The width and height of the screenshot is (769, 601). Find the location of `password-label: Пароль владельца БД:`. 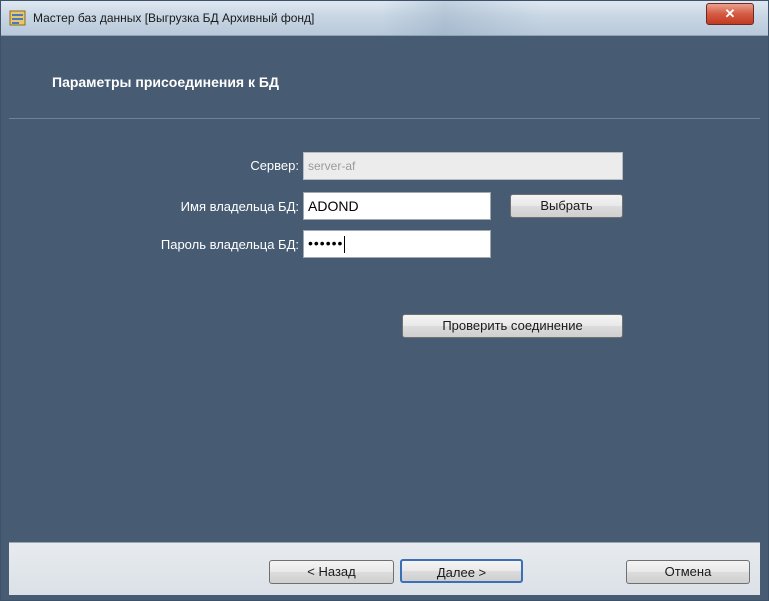

password-label: Пароль владельца БД: is located at coordinates (229, 244).